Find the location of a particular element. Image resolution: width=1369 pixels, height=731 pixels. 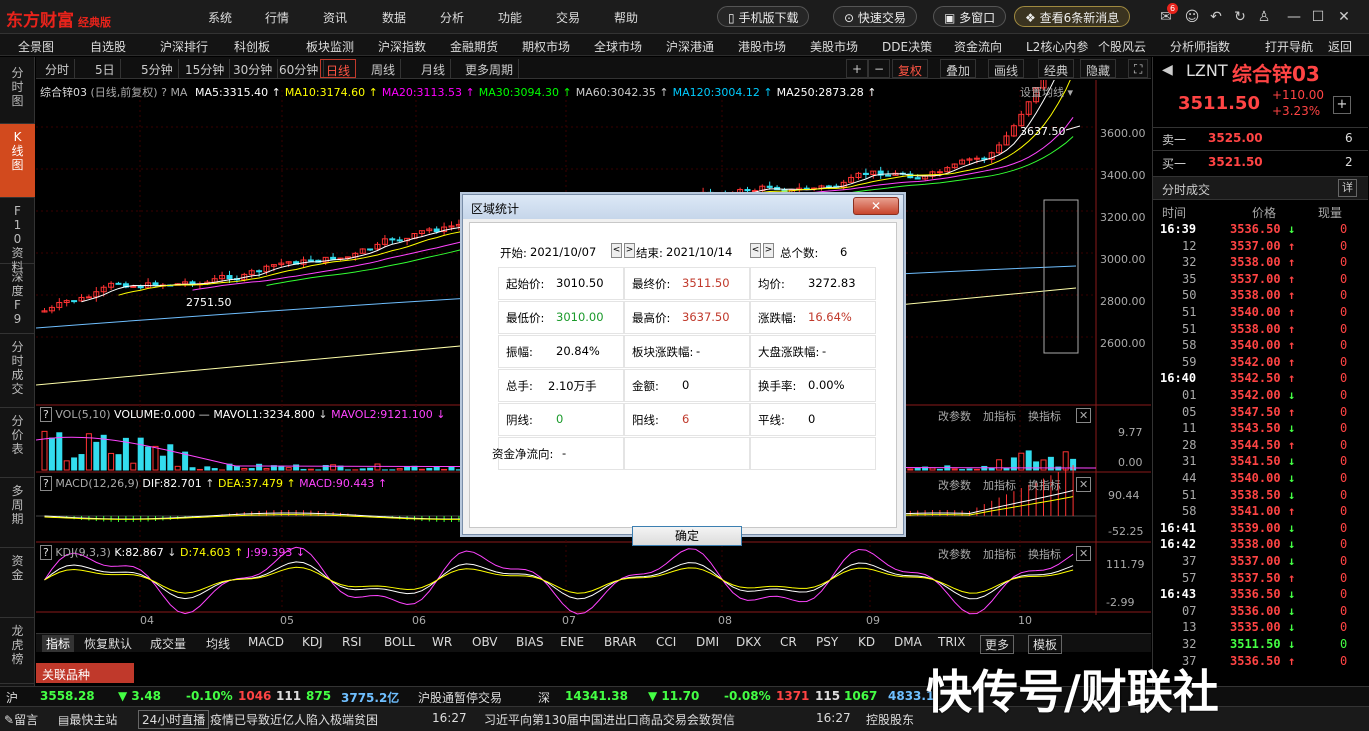

period-tab: 60分钟 is located at coordinates (299, 68).